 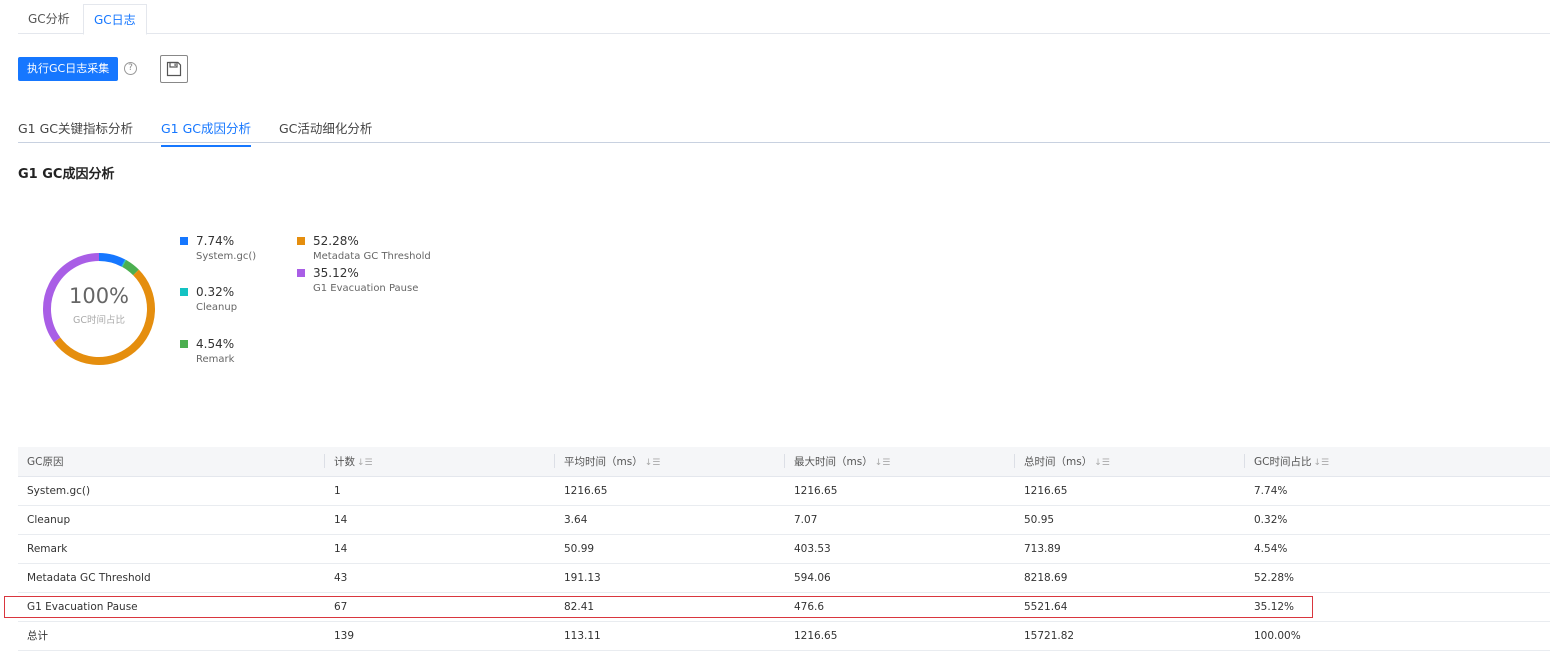 What do you see at coordinates (784, 19) in the screenshot?
I see `top-tabs: GC分析 GC日志` at bounding box center [784, 19].